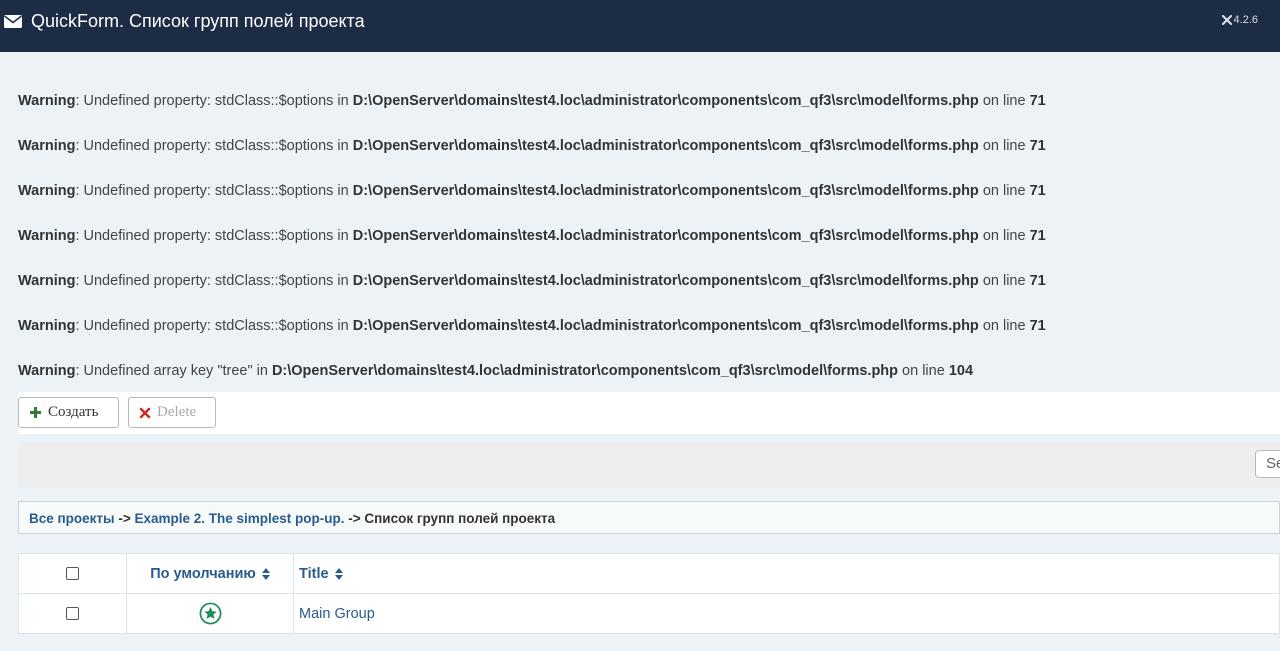 The width and height of the screenshot is (1280, 651). I want to click on delete-button-label: Delete, so click(177, 412).